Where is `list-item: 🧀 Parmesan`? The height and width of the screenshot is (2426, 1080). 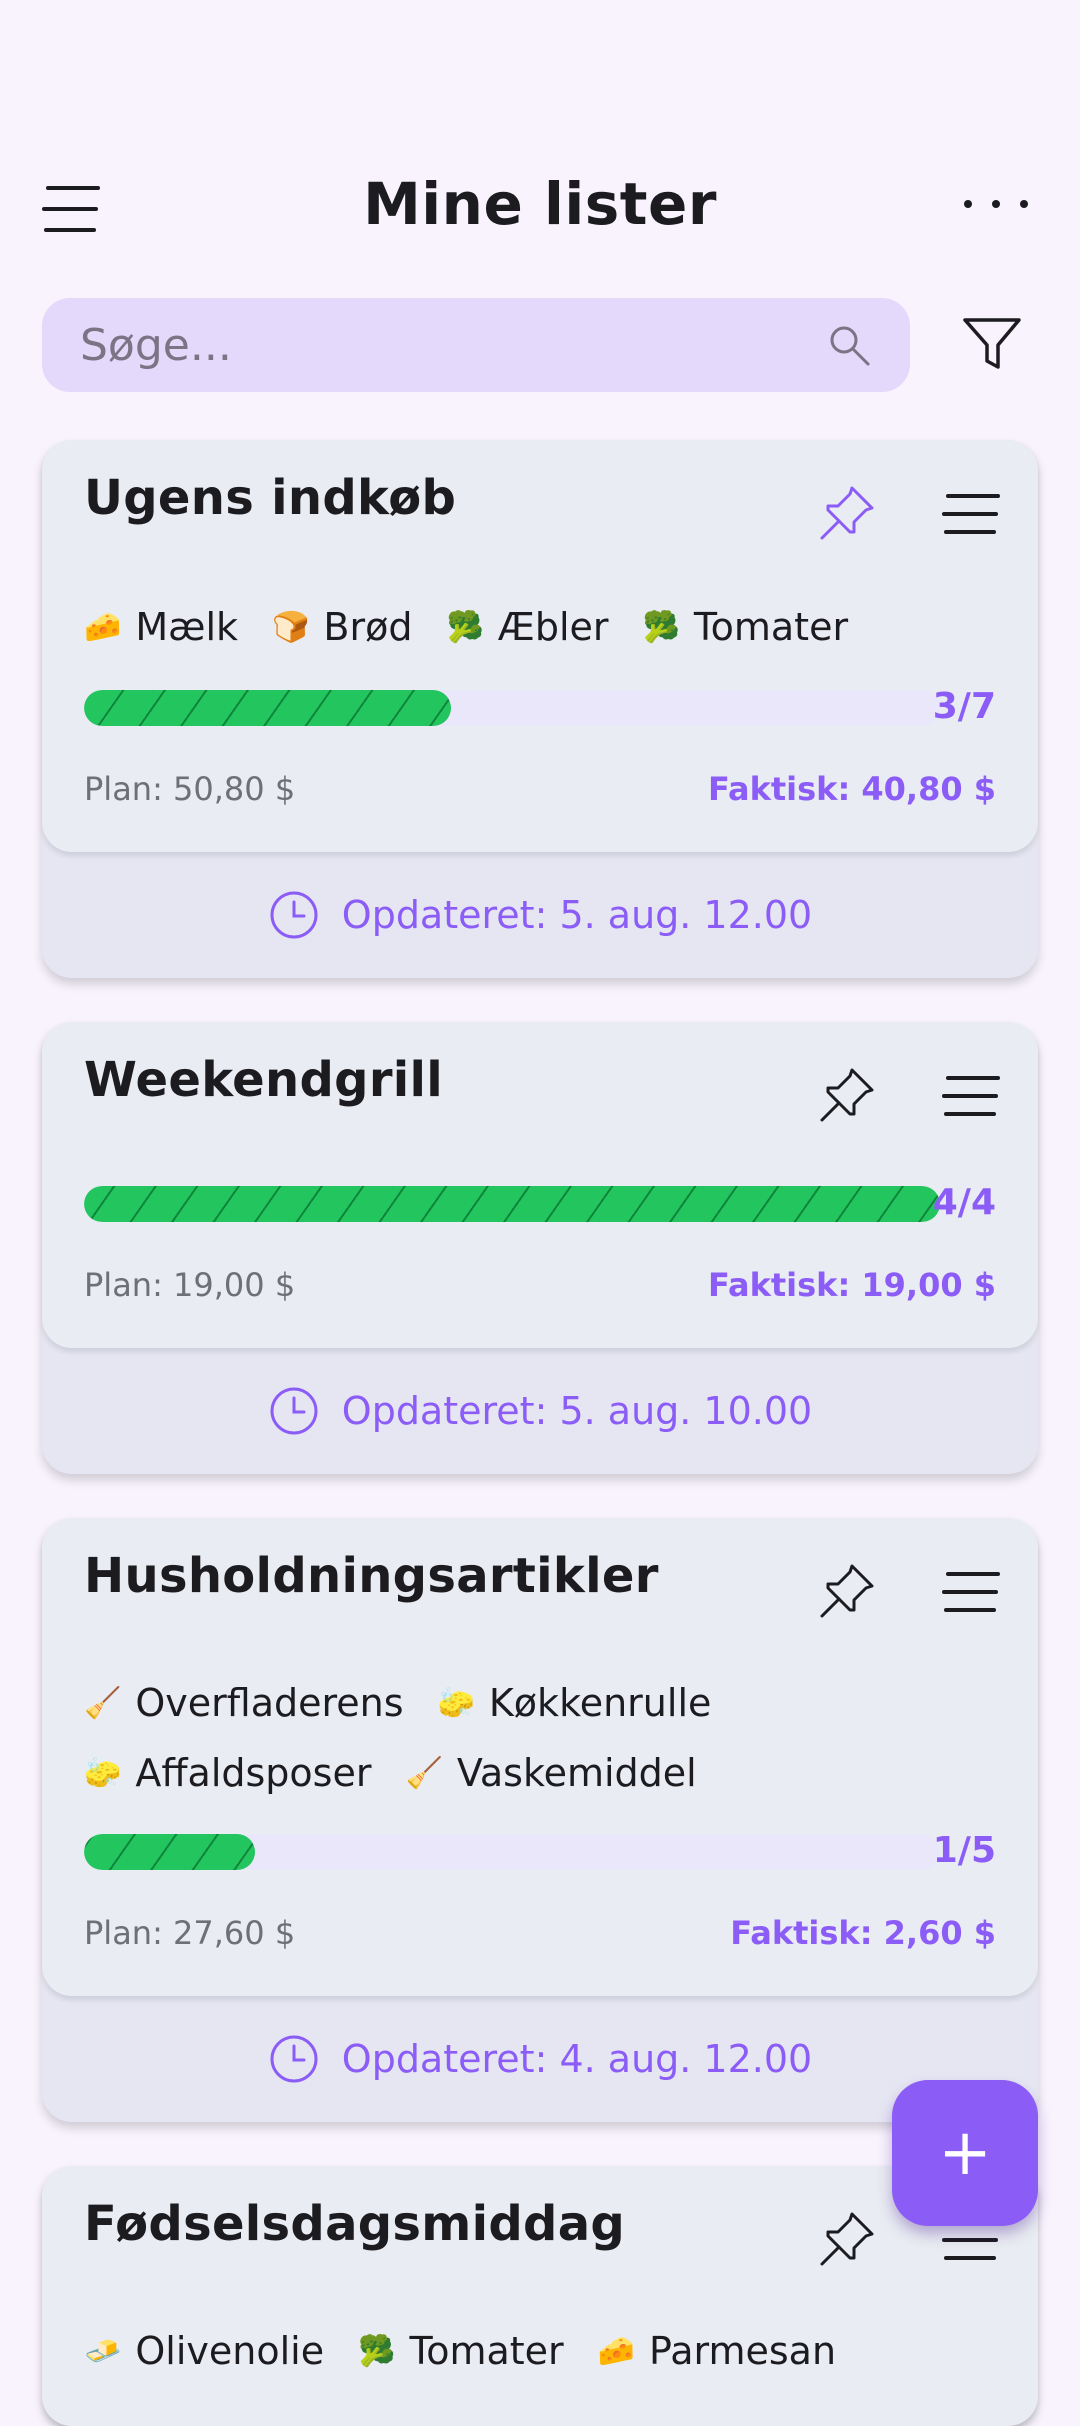 list-item: 🧀 Parmesan is located at coordinates (717, 2351).